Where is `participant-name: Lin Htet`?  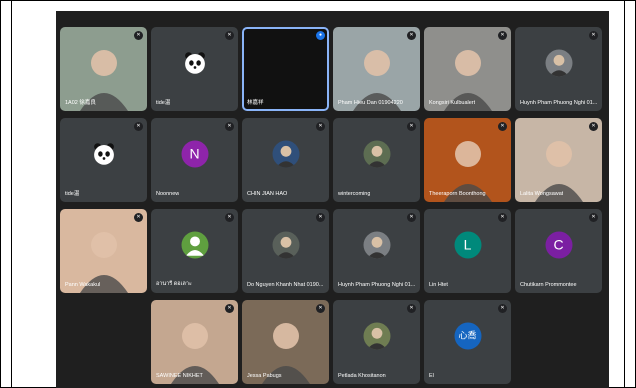
participant-name: Lin Htet is located at coordinates (438, 285).